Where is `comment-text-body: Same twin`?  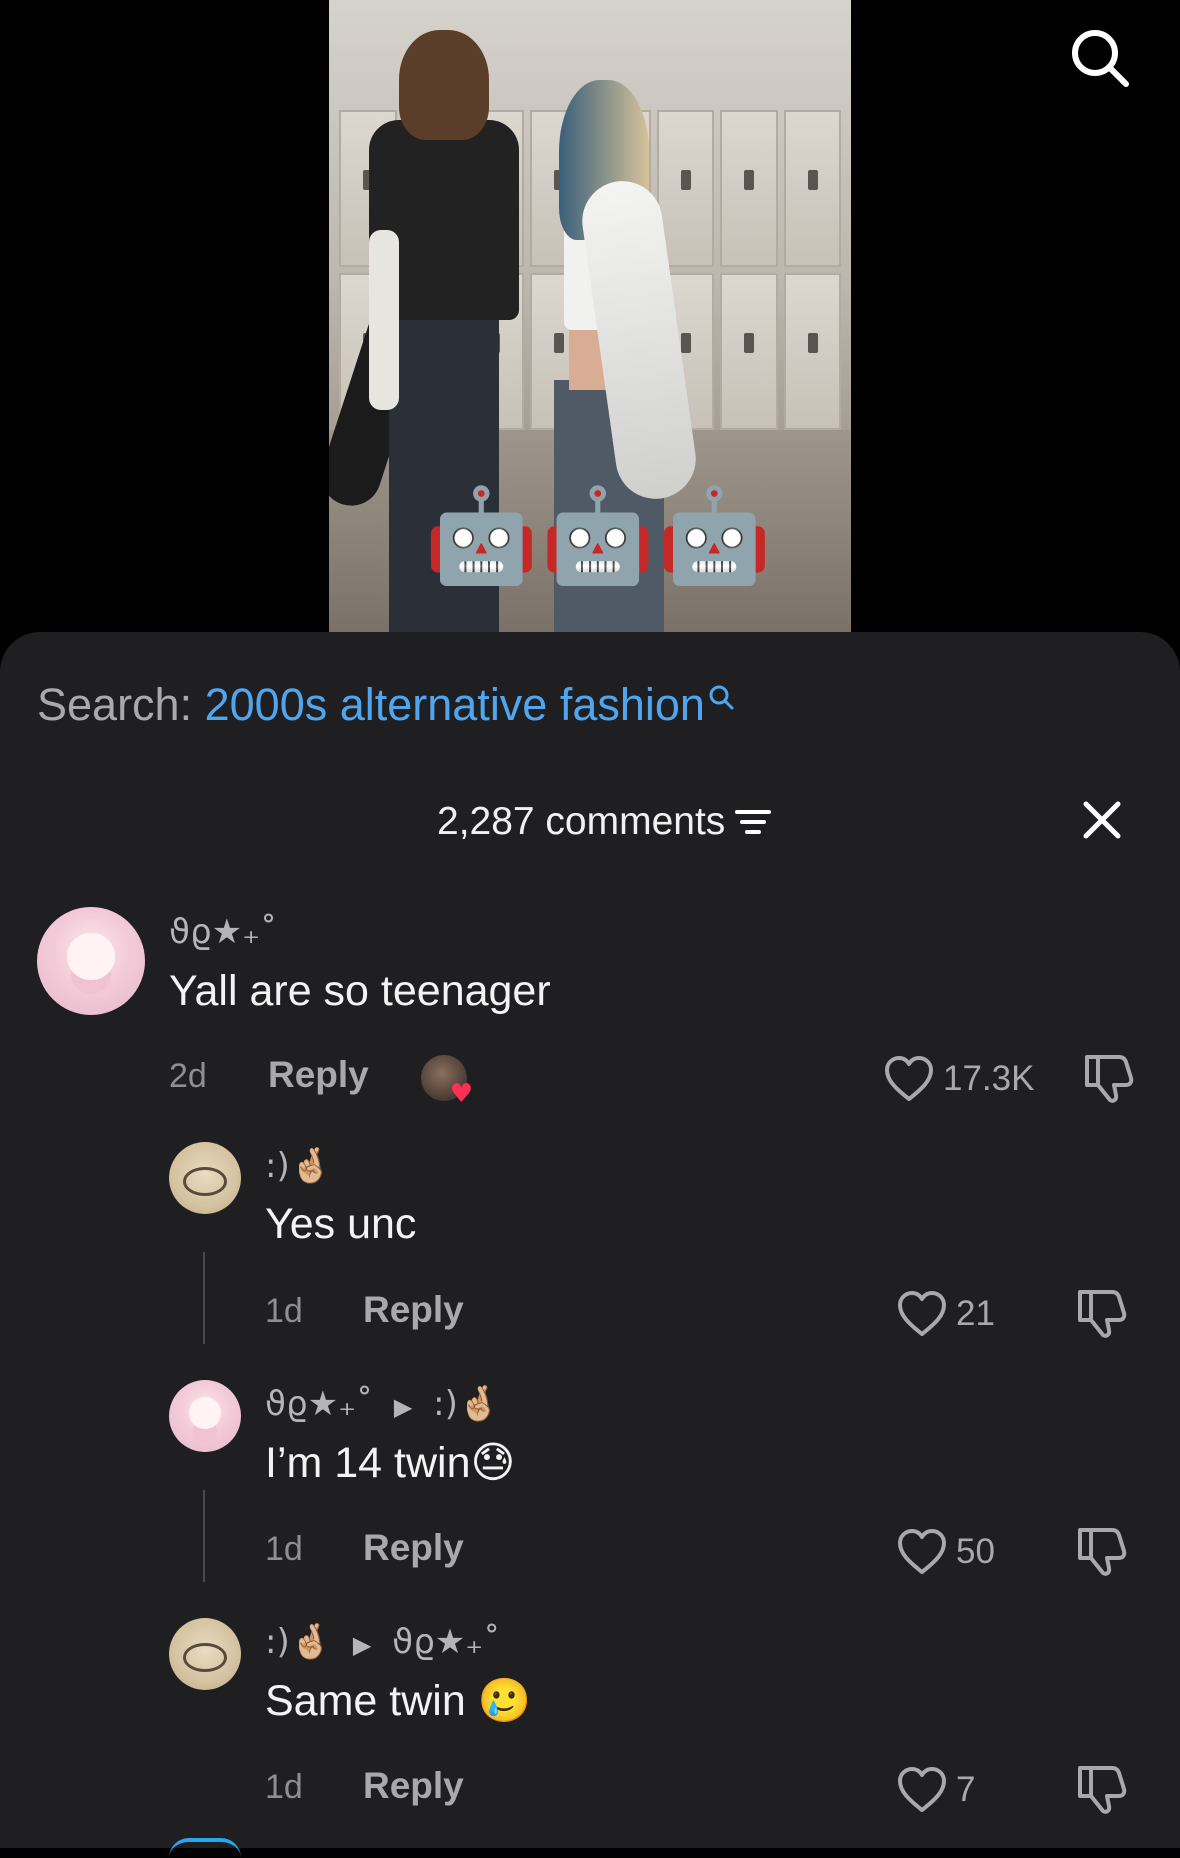
comment-text-body: Same twin is located at coordinates (365, 1701).